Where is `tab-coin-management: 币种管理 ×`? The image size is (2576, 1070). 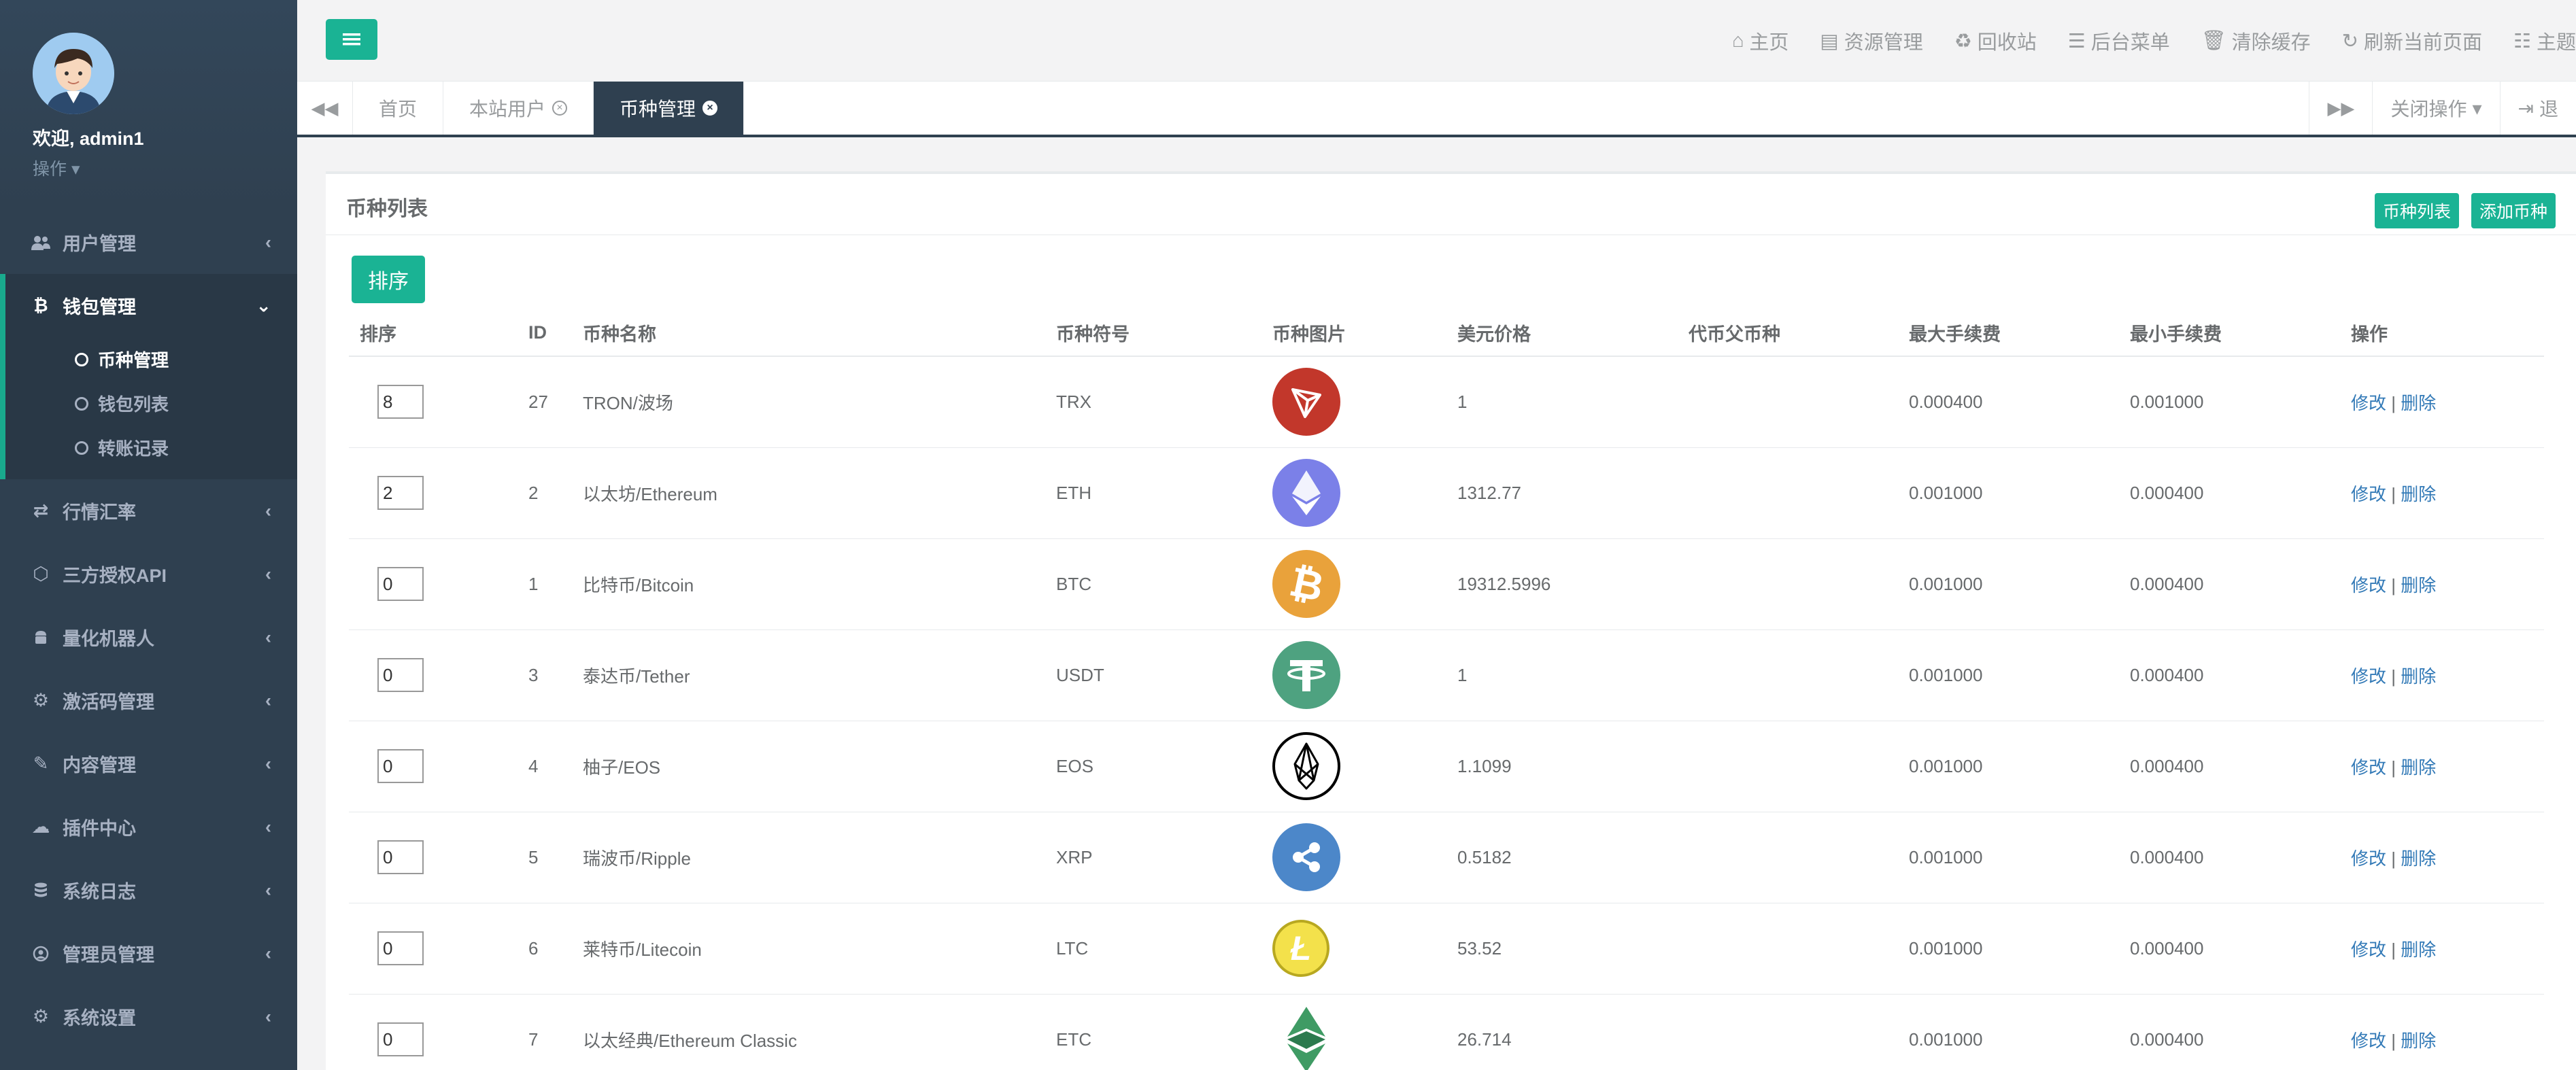 tab-coin-management: 币种管理 × is located at coordinates (669, 109).